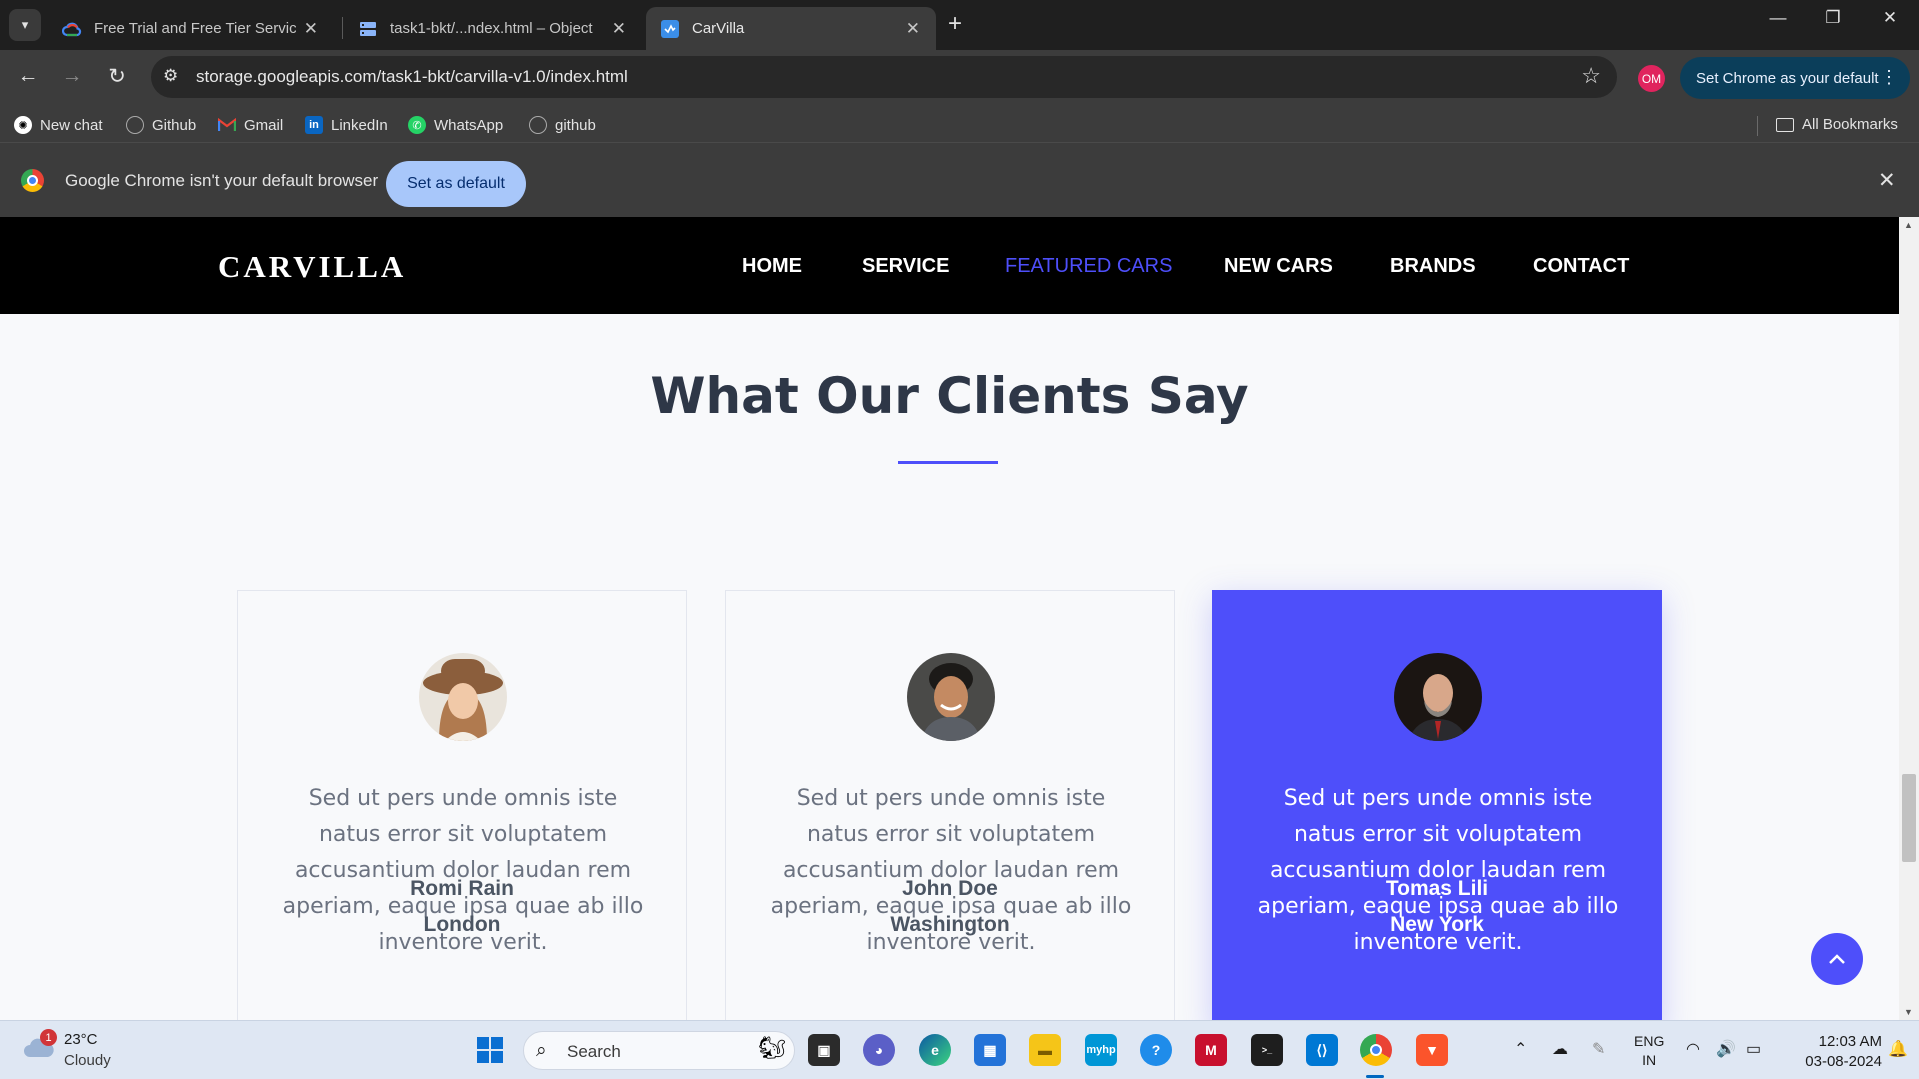 Image resolution: width=1919 pixels, height=1079 pixels. What do you see at coordinates (1693, 1049) in the screenshot?
I see `wifi-icon: ◠` at bounding box center [1693, 1049].